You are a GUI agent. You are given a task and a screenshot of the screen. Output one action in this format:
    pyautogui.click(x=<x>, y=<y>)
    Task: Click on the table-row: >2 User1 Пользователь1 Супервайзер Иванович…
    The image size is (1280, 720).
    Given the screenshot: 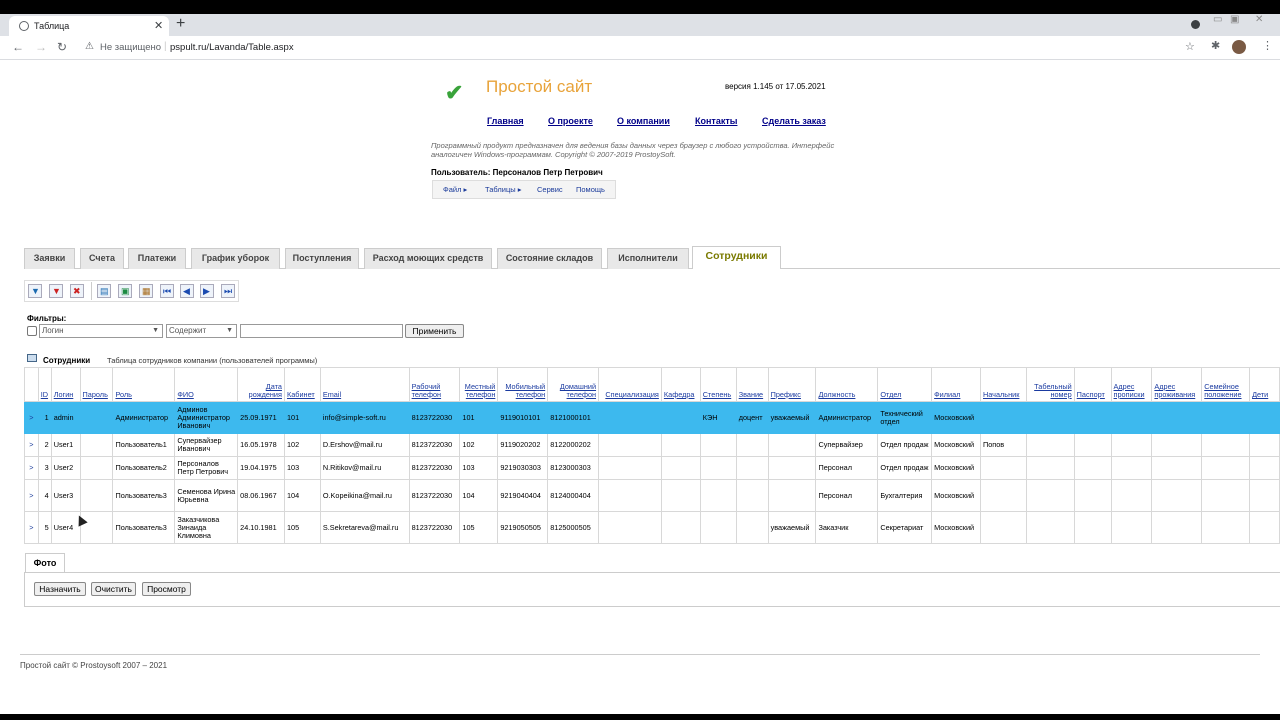 What is the action you would take?
    pyautogui.click(x=652, y=445)
    